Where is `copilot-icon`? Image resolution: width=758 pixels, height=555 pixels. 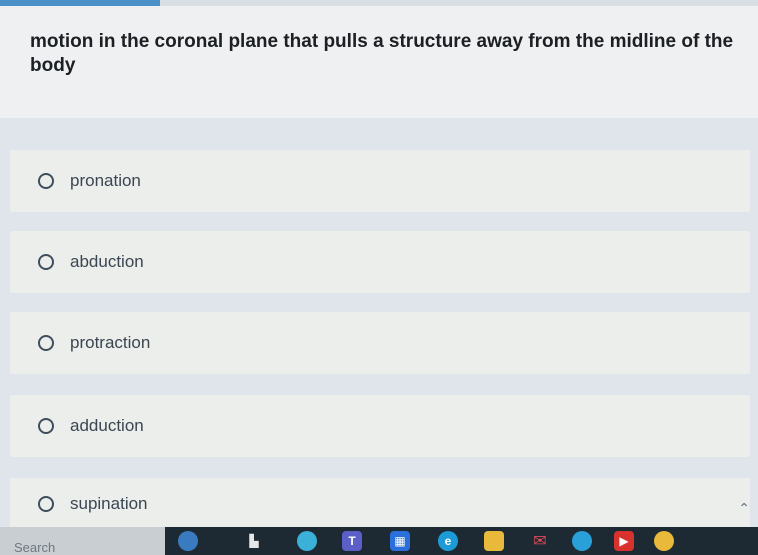
copilot-icon is located at coordinates (307, 541).